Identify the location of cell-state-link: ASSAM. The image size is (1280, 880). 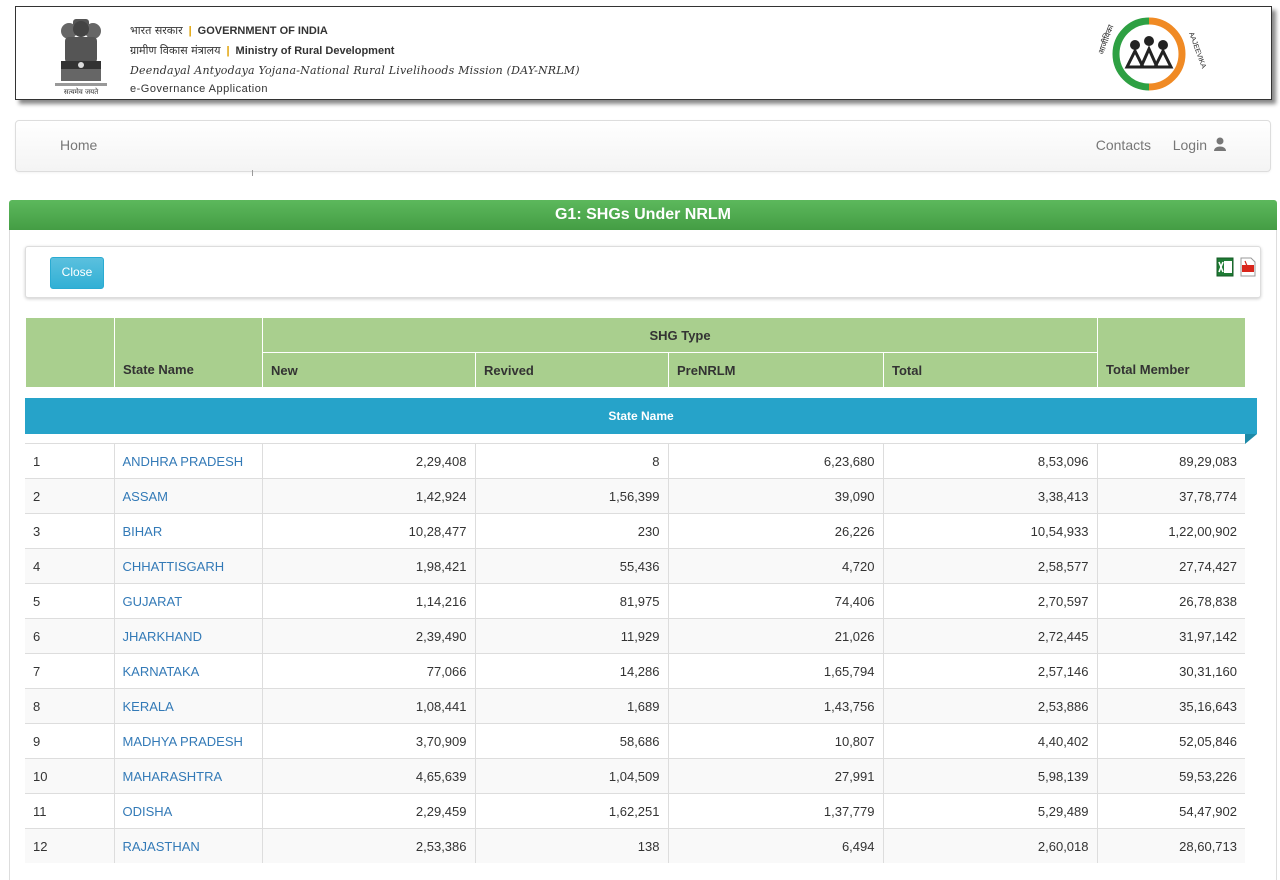
(187, 496).